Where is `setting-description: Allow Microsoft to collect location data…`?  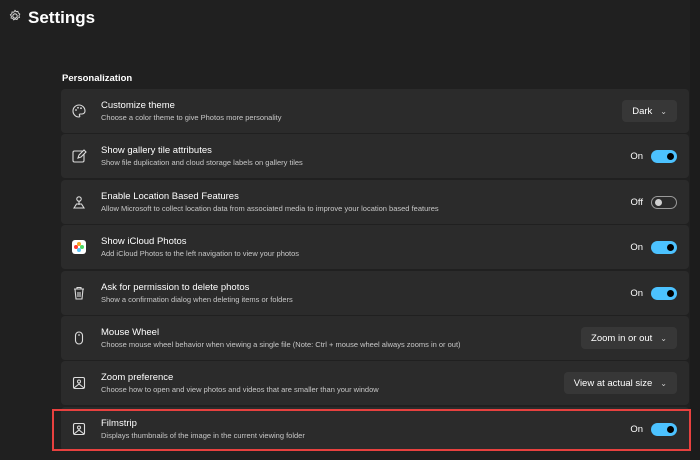 setting-description: Allow Microsoft to collect location data… is located at coordinates (270, 208).